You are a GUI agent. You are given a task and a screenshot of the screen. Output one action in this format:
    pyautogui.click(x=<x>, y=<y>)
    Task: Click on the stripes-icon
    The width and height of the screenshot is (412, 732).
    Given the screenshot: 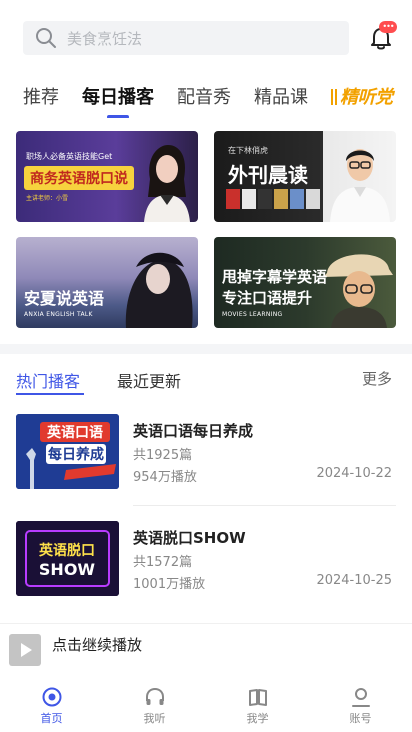 What is the action you would take?
    pyautogui.click(x=334, y=97)
    